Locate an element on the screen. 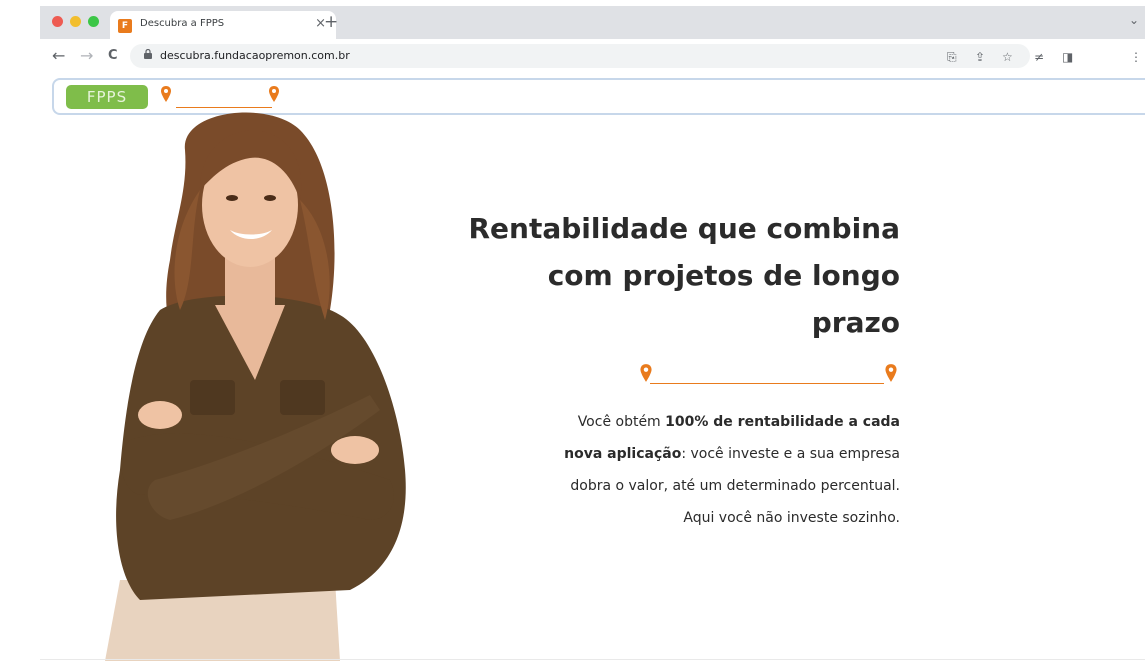 The width and height of the screenshot is (1145, 661). desc-bold-text: 100% de rentabilidade a cada is located at coordinates (782, 422).